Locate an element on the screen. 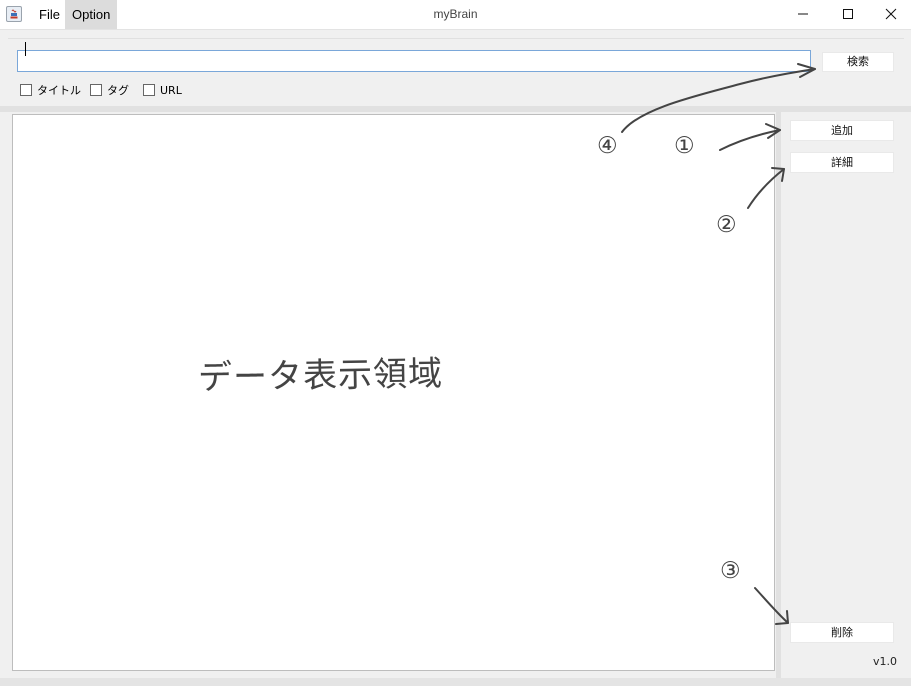 The width and height of the screenshot is (911, 686). minimize-button is located at coordinates (803, 14).